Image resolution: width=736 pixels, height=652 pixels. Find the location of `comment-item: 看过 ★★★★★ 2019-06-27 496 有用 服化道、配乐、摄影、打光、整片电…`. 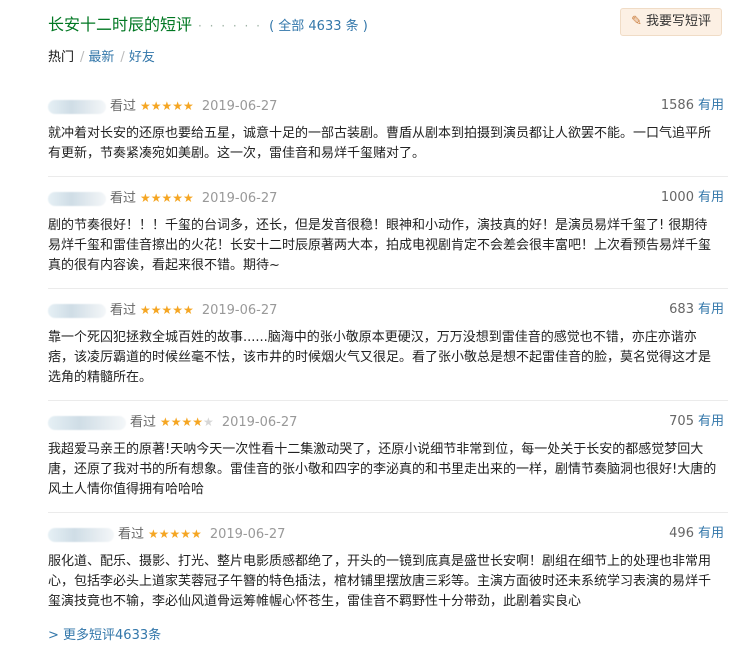

comment-item: 看过 ★★★★★ 2019-06-27 496 有用 服化道、配乐、摄影、打光、整片电… is located at coordinates (388, 568).